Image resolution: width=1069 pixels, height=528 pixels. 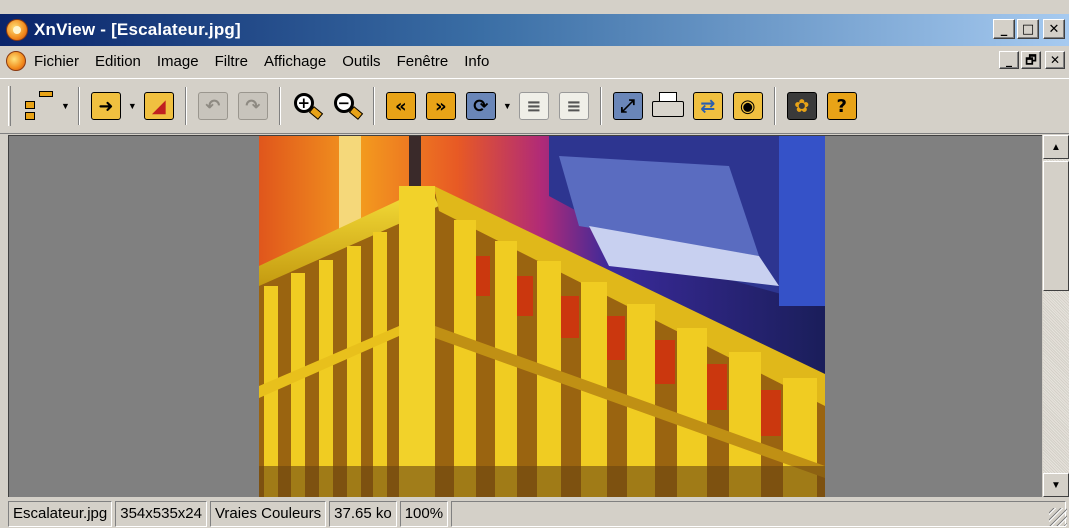 I want to click on convert-button: ⇄, so click(x=708, y=106).